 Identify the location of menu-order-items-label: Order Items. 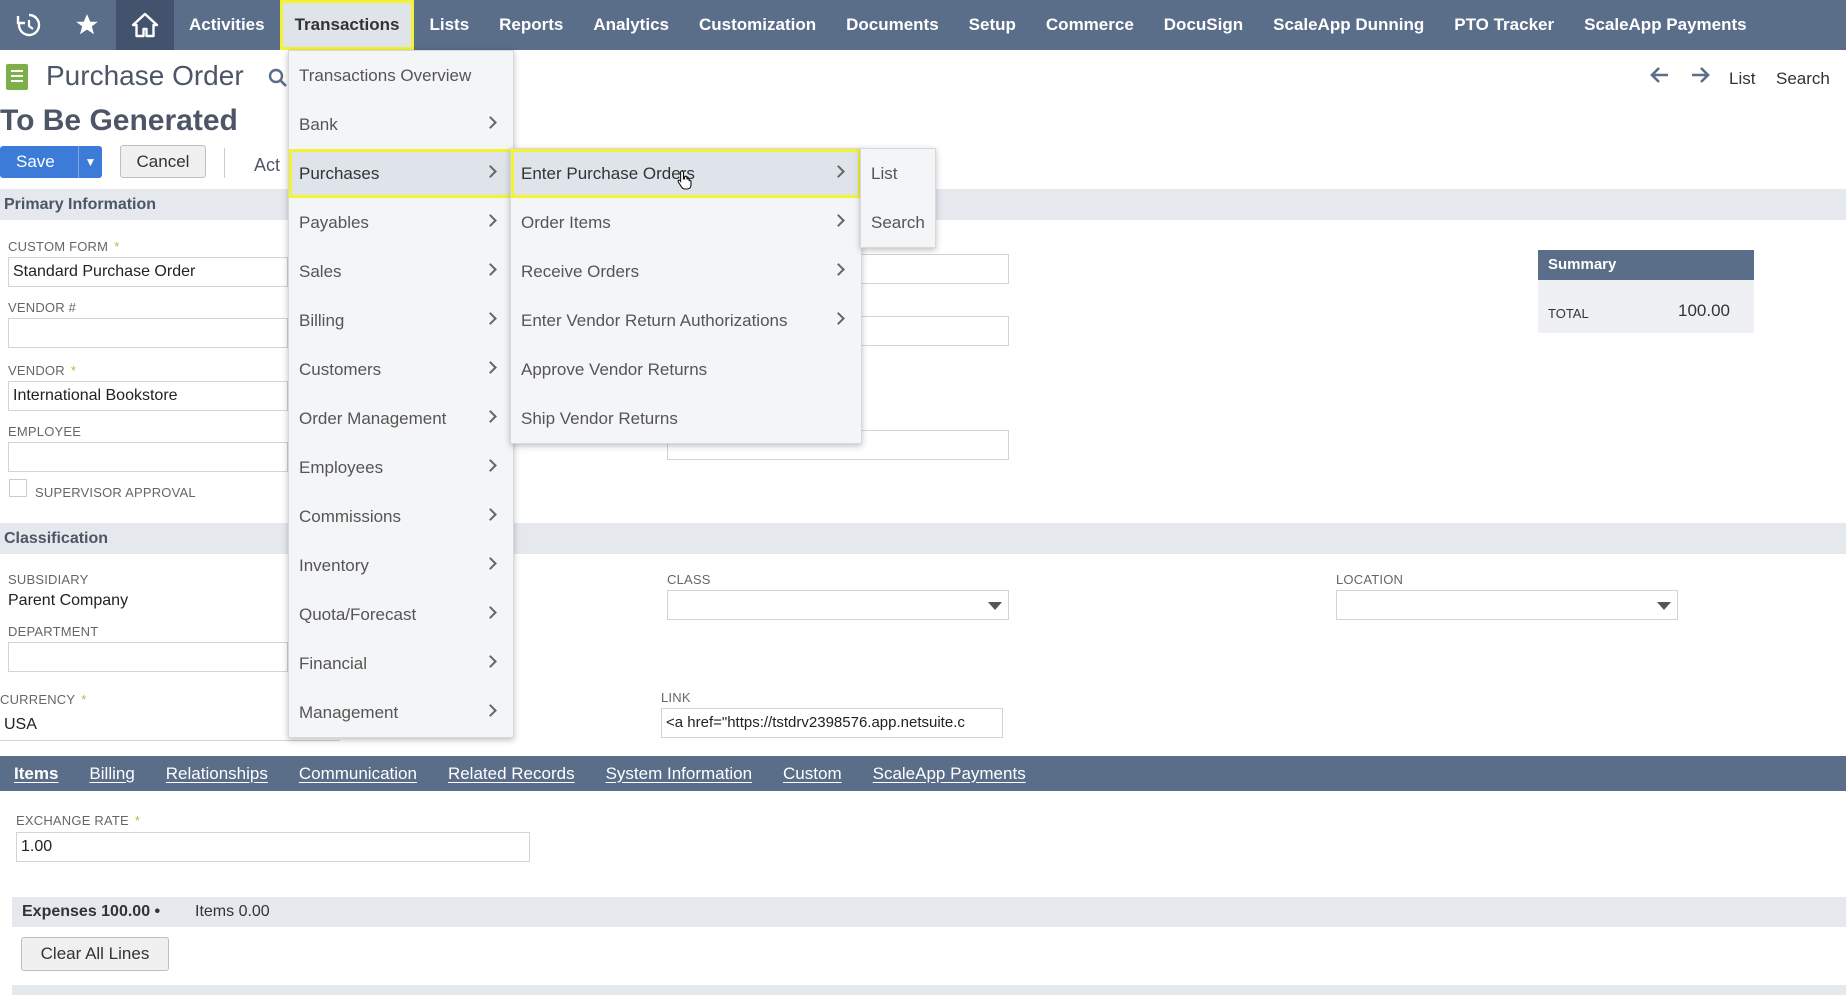
(566, 222).